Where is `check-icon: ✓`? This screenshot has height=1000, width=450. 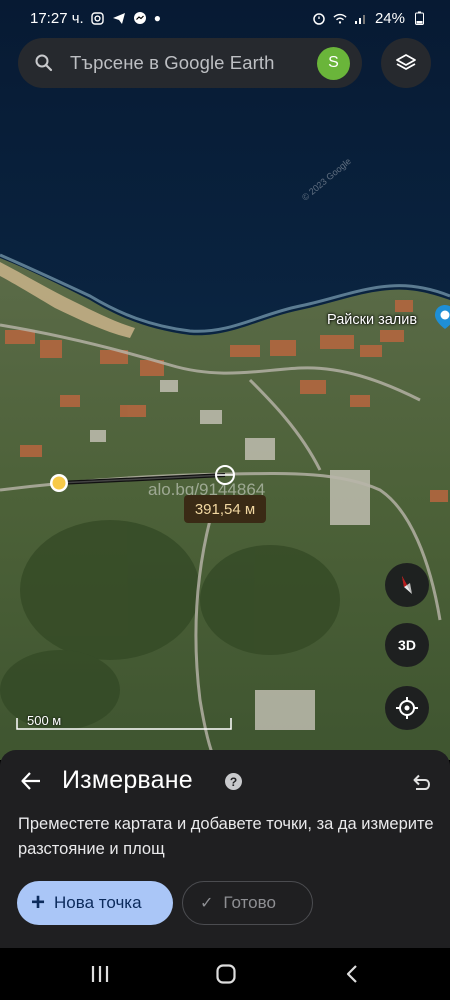
check-icon: ✓ is located at coordinates (207, 903).